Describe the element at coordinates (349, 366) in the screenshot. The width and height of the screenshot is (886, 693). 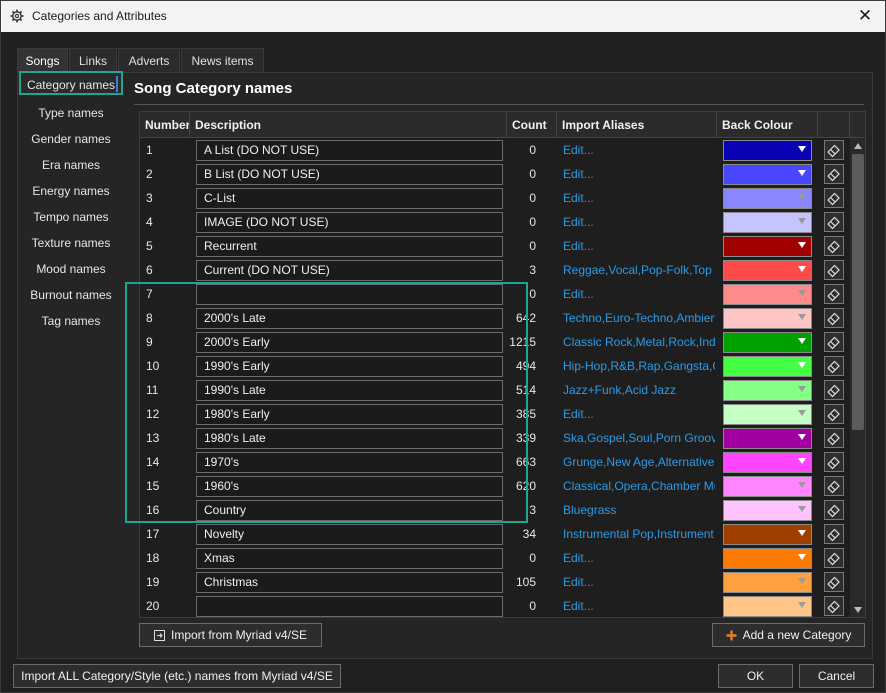
I see `description-input: 1990's Early` at that location.